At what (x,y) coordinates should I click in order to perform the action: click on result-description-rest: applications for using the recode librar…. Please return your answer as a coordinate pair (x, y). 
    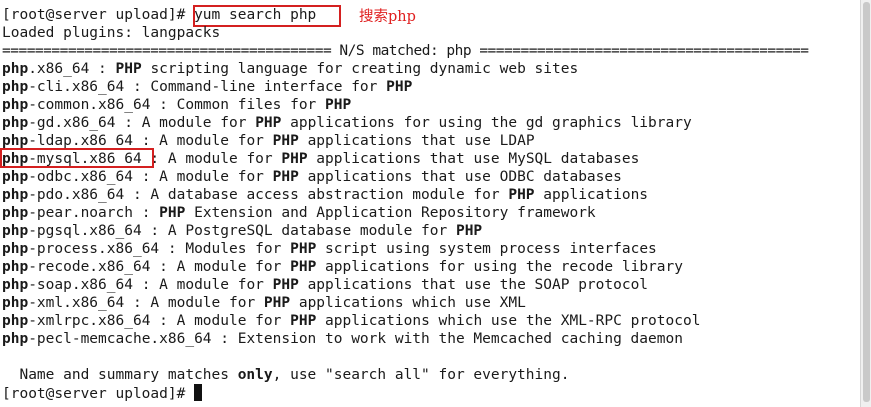
    Looking at the image, I should click on (499, 267).